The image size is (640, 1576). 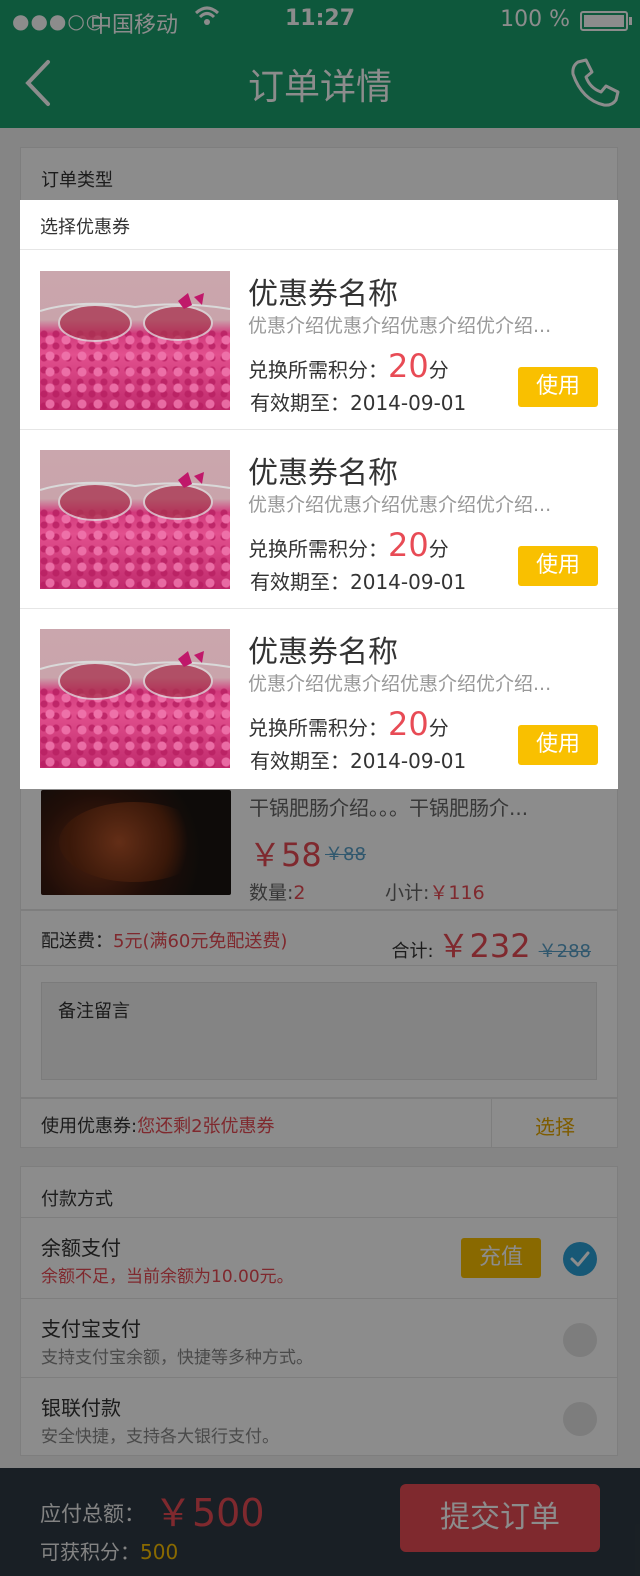 What do you see at coordinates (85, 227) in the screenshot?
I see `dialog-title: 选择优惠券` at bounding box center [85, 227].